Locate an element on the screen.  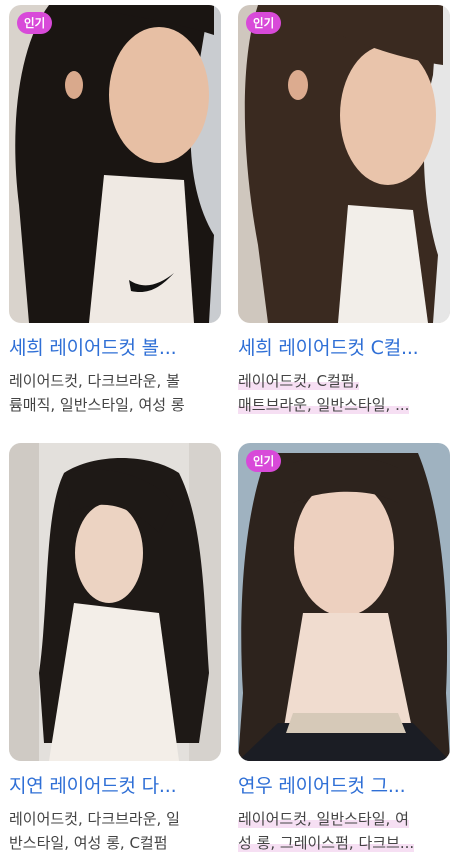
style-tags: 레이어드컷, 다크브라운, 볼 륨매직, 일반스타일, 여성 롱 is located at coordinates (115, 393).